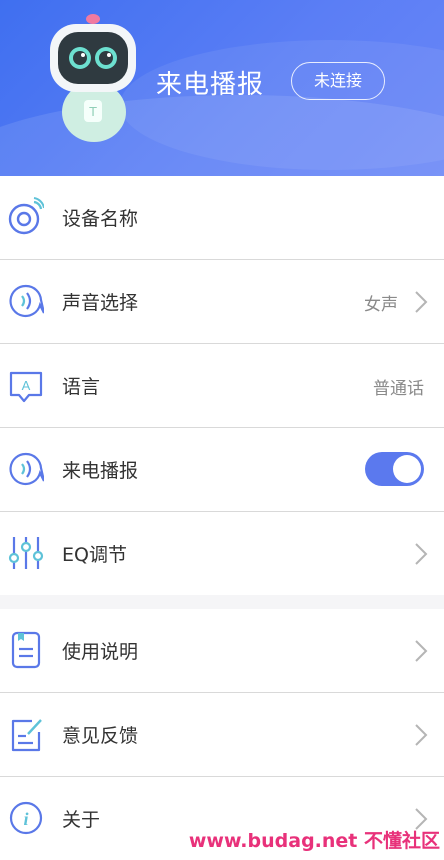  What do you see at coordinates (92, 112) in the screenshot?
I see `svg-text: T` at bounding box center [92, 112].